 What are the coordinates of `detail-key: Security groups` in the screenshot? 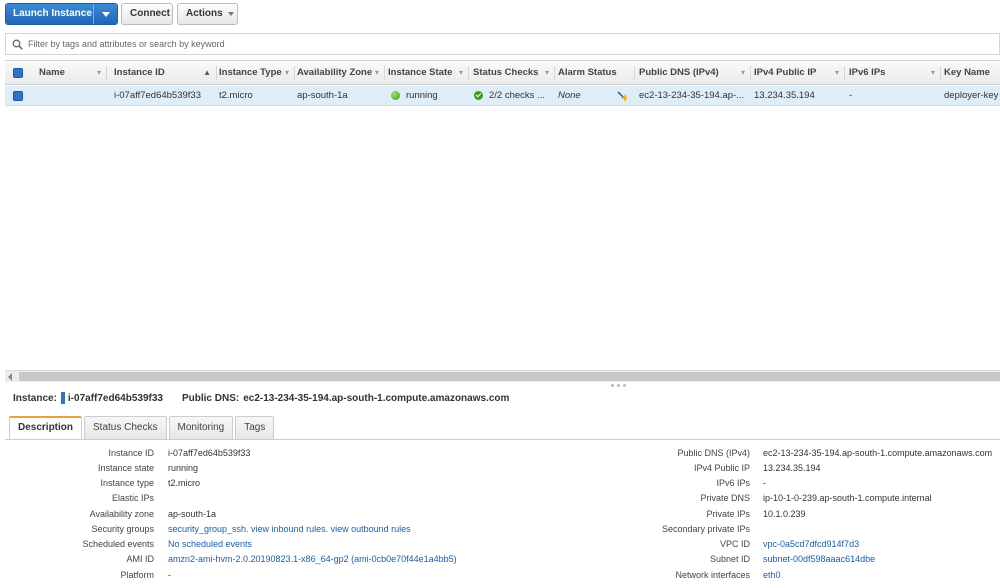 It's located at (122, 528).